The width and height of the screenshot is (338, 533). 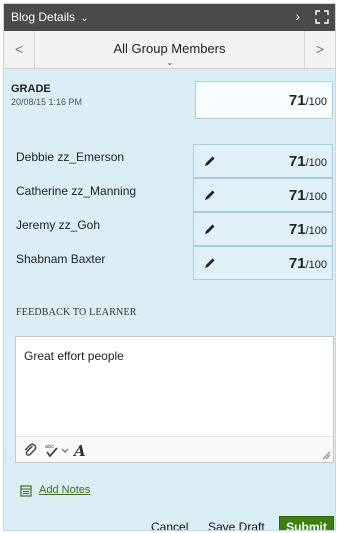 I want to click on group-navigation: < All Group Members ⌄ >, so click(x=169, y=50).